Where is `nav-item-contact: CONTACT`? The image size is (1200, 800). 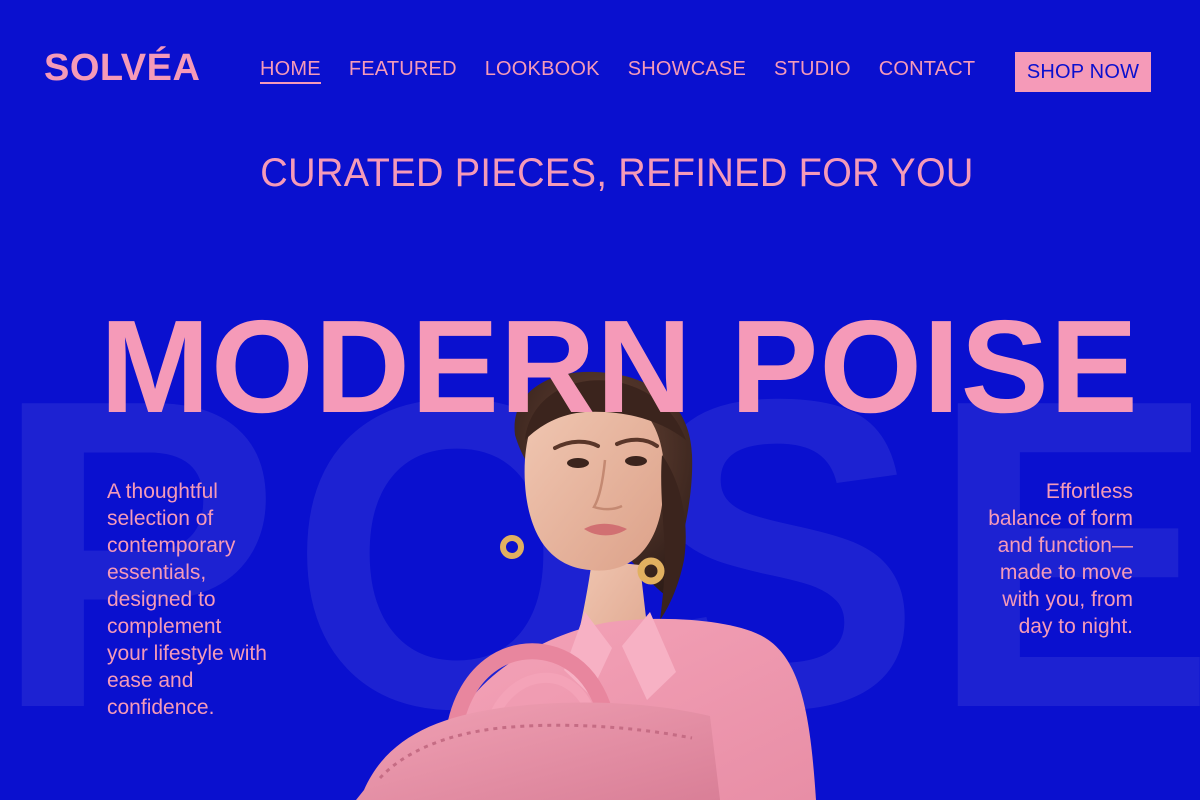
nav-item-contact: CONTACT is located at coordinates (927, 71).